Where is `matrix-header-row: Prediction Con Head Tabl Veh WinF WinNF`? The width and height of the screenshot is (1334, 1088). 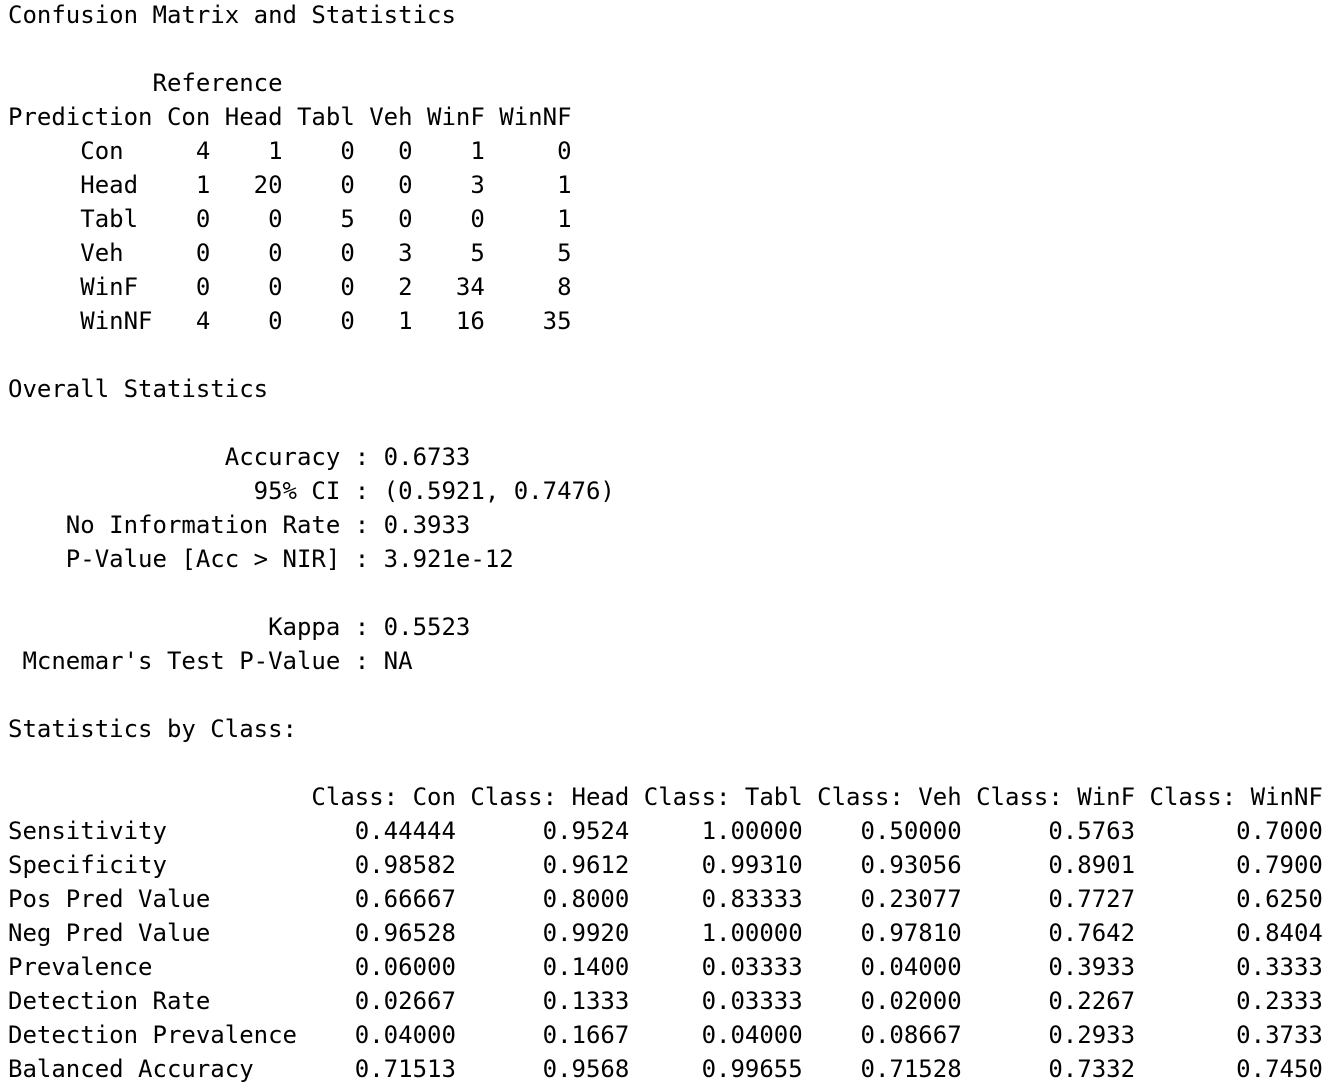 matrix-header-row: Prediction Con Head Tabl Veh WinF WinNF is located at coordinates (290, 117).